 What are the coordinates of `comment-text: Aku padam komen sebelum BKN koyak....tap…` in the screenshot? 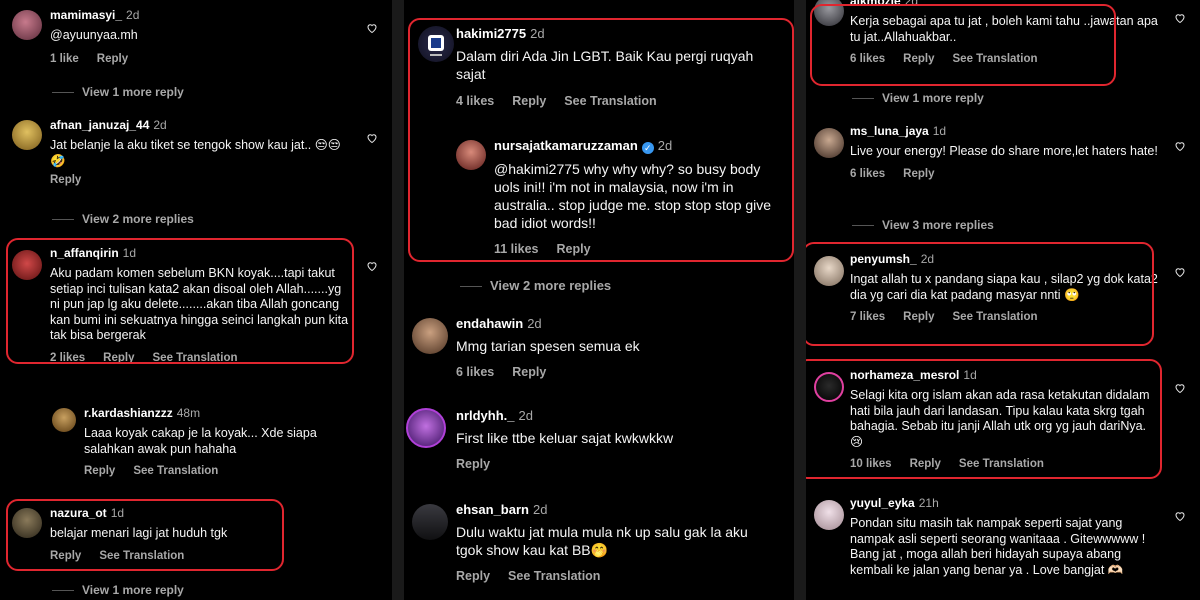 It's located at (199, 304).